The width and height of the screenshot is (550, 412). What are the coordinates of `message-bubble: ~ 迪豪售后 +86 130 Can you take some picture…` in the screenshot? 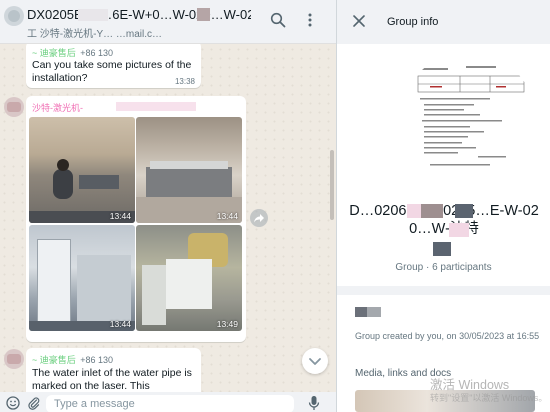 It's located at (113, 64).